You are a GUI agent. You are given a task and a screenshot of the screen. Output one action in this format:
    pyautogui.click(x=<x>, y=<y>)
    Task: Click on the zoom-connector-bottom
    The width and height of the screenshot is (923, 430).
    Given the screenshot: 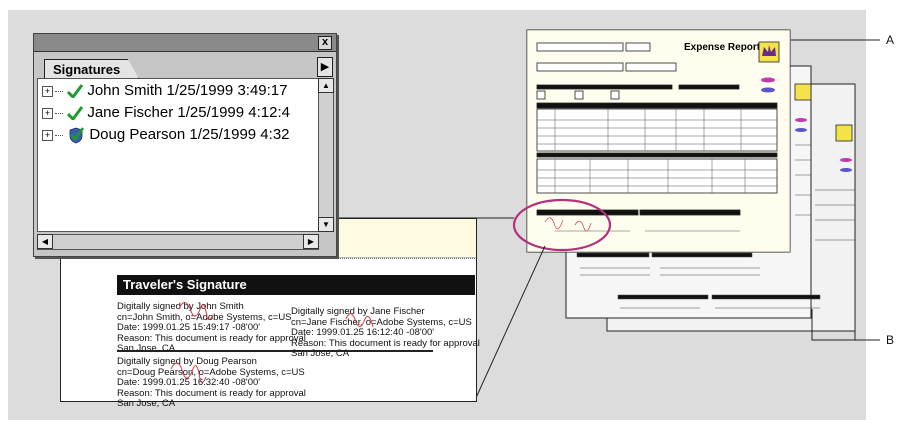 What is the action you would take?
    pyautogui.click(x=510, y=323)
    